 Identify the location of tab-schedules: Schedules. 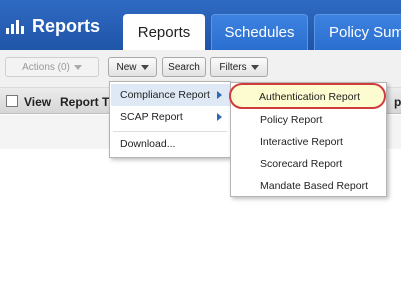
(259, 32).